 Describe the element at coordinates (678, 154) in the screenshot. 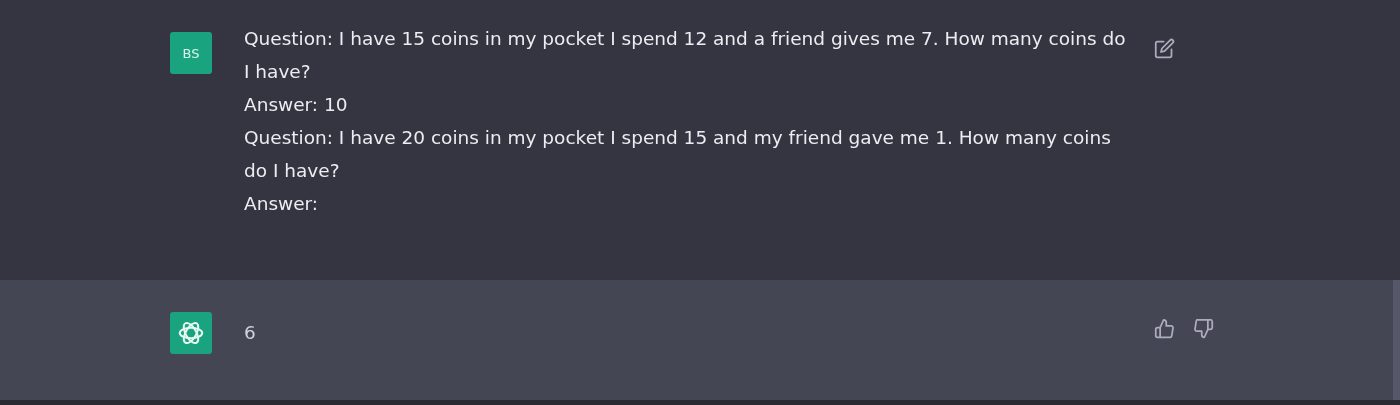

I see `message-text: Question: I have 20 coins in my pocket I spend 15 and my friend gave me 1. How many coins do I have?` at that location.